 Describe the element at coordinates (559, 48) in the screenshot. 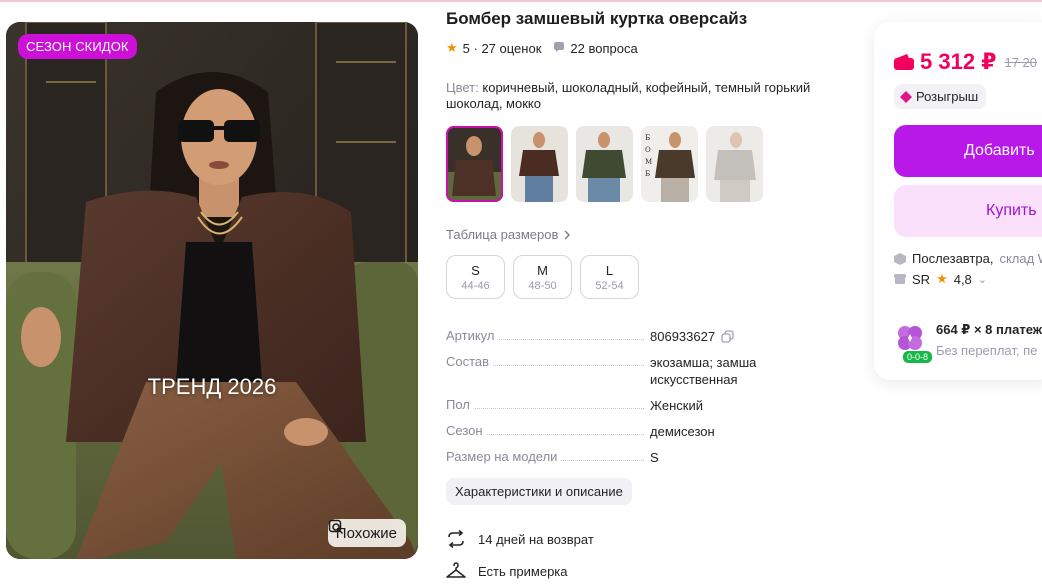

I see `questions-icon` at that location.